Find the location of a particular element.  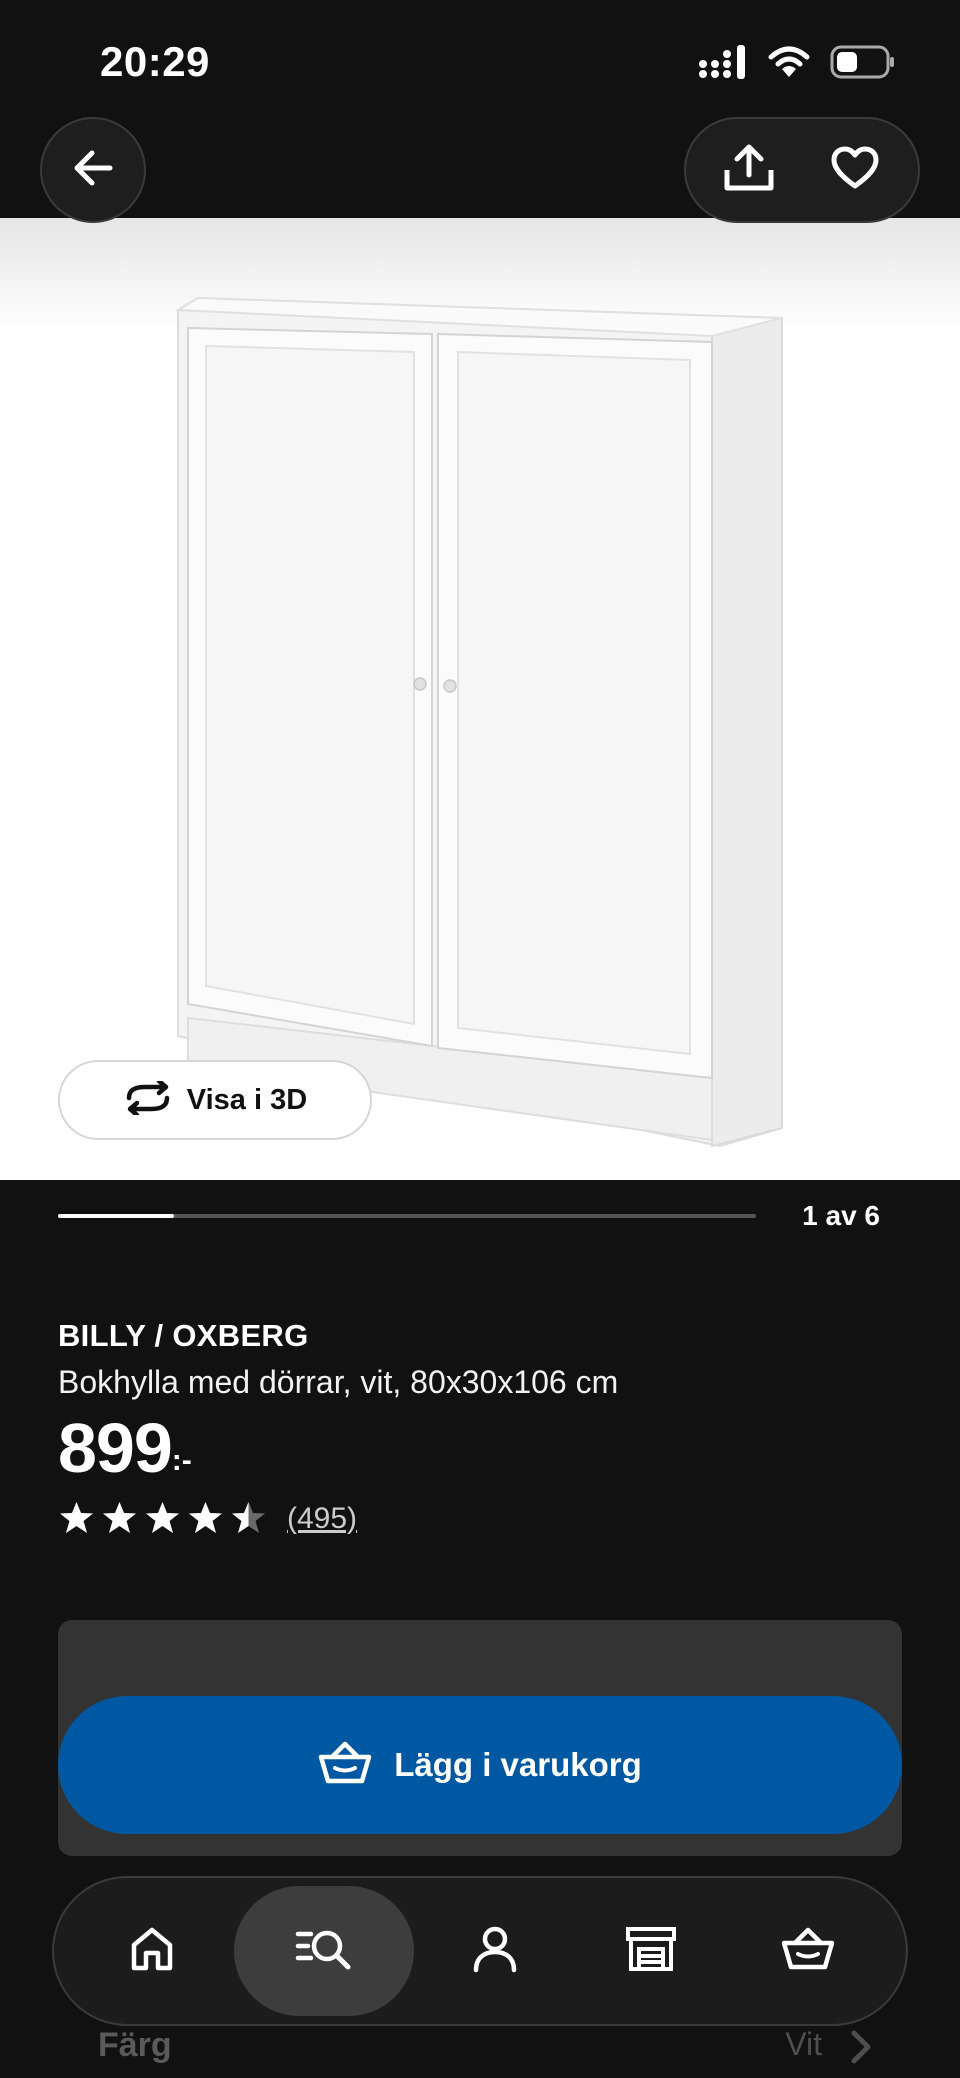

gallery-position: 1 av 6 is located at coordinates (841, 1215).